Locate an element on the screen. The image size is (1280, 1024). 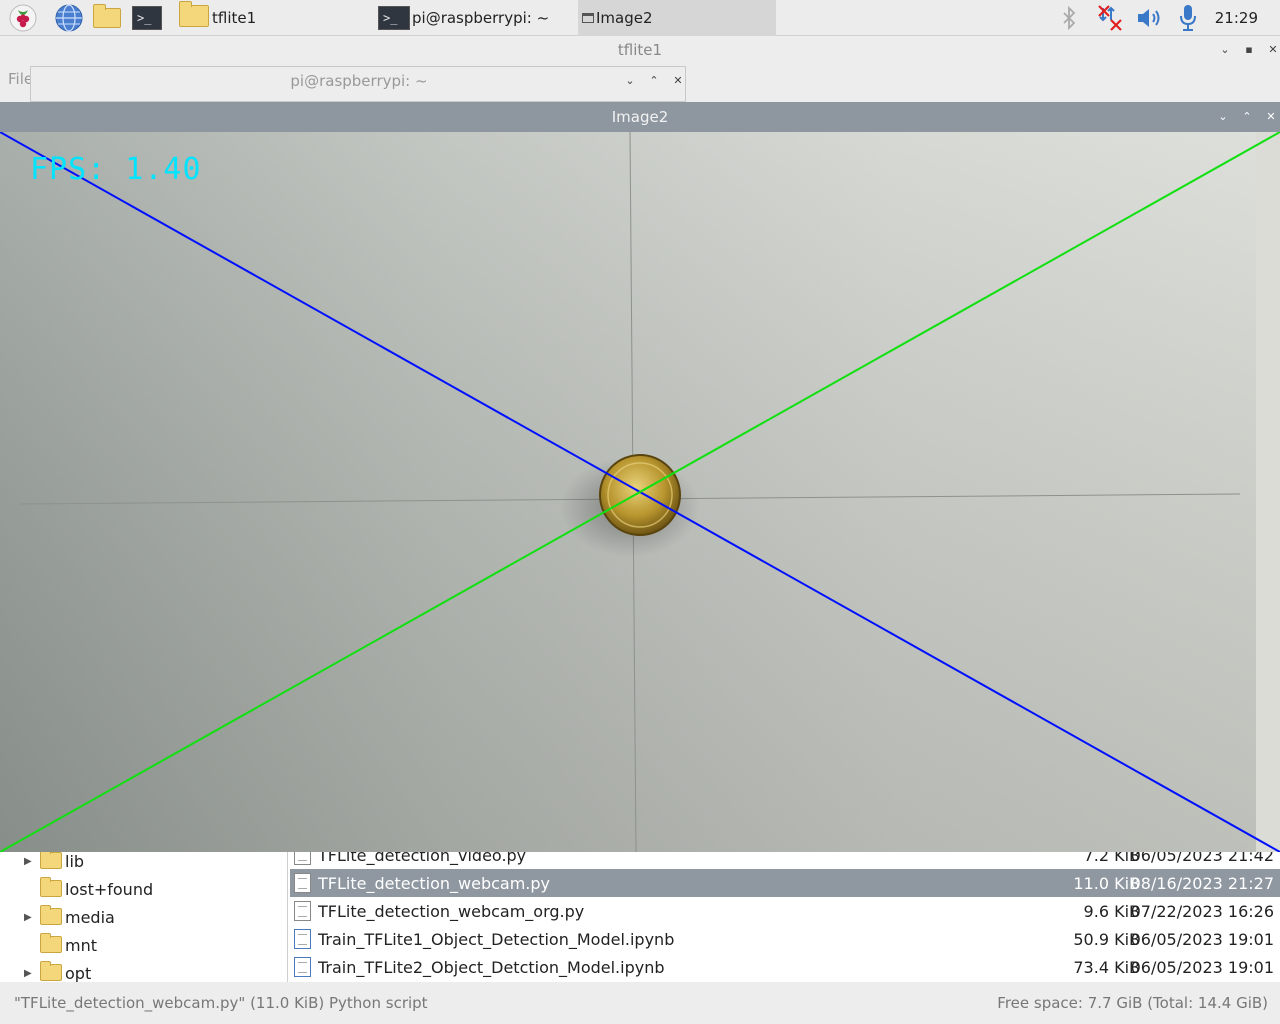
tree-item-lost-found: lost+found is located at coordinates (144, 889).